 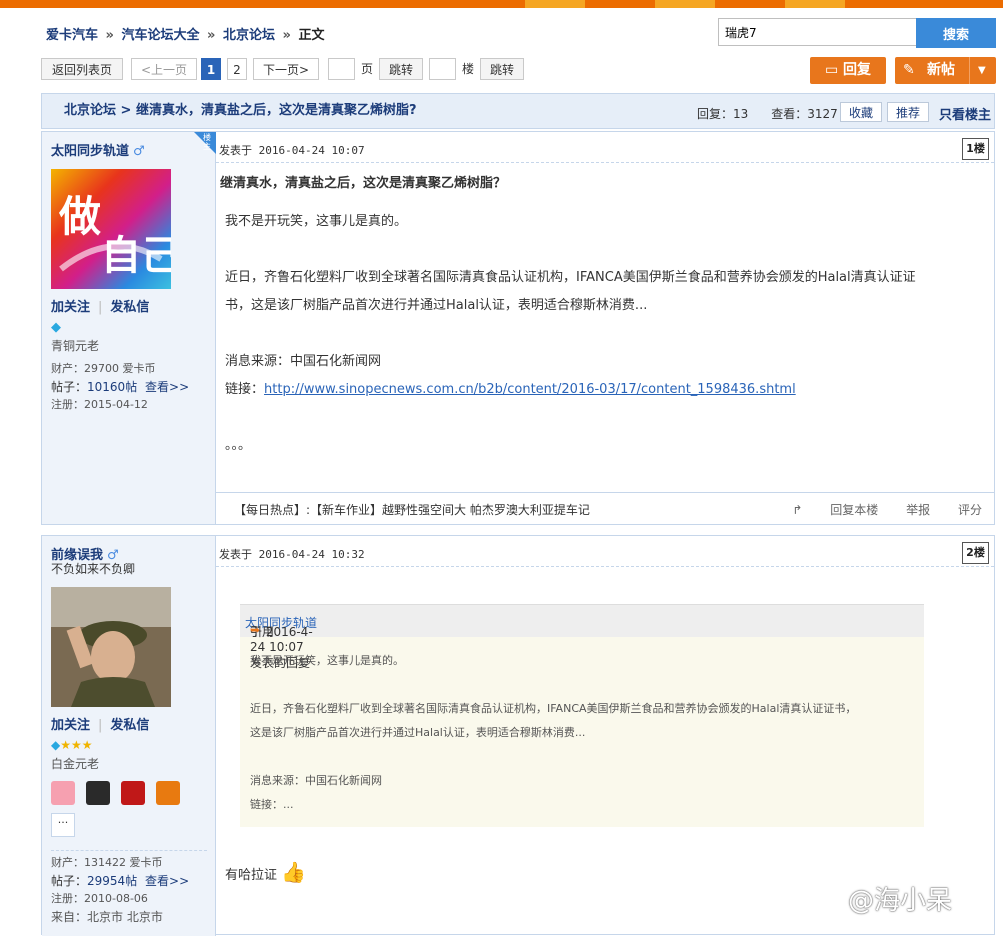 I want to click on top-banner-strip, so click(x=501, y=4).